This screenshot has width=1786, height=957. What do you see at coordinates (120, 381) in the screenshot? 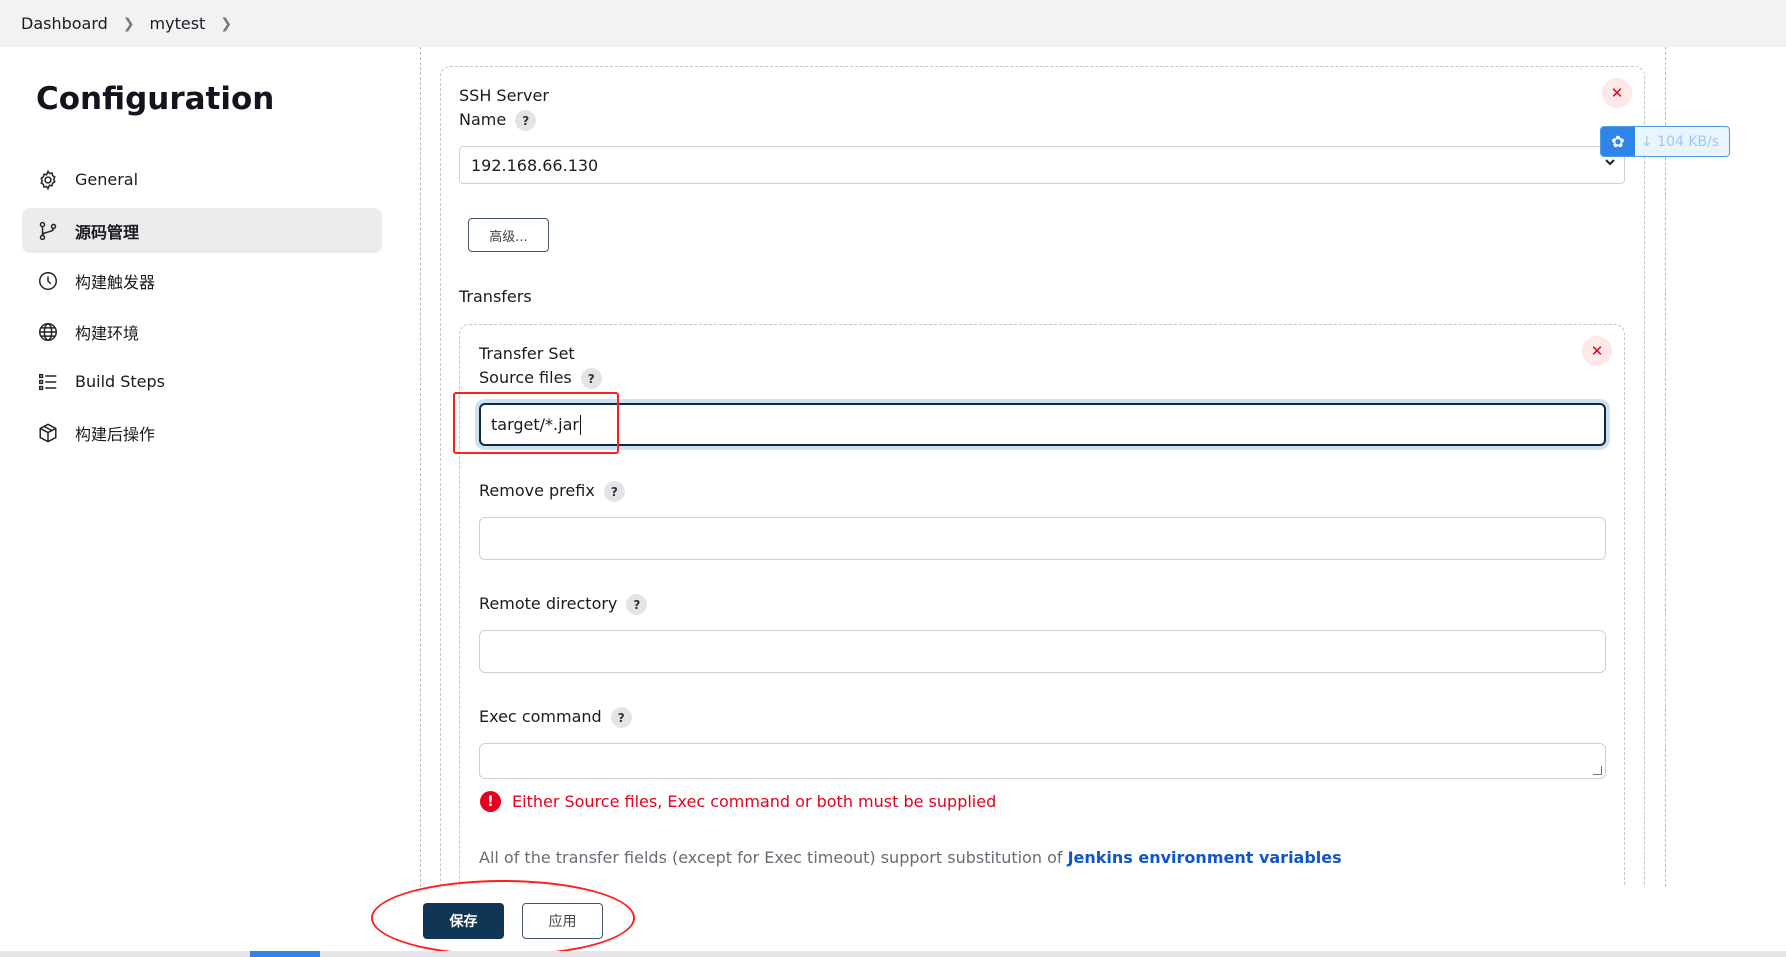
I see `sidebar-item-label: Build Steps` at bounding box center [120, 381].